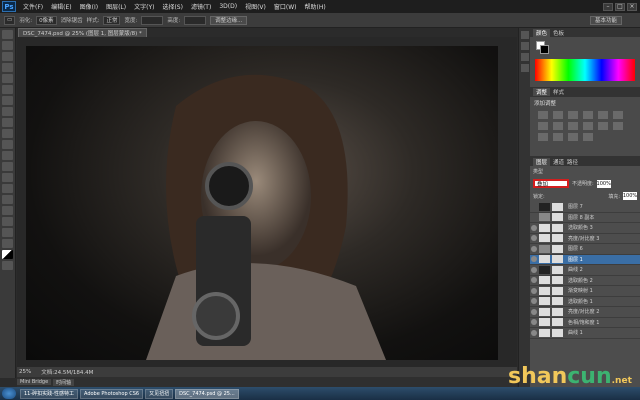 Image resolution: width=640 pixels, height=400 pixels. What do you see at coordinates (34, 382) in the screenshot?
I see `tab-minibridge: Mini Bridge` at bounding box center [34, 382].